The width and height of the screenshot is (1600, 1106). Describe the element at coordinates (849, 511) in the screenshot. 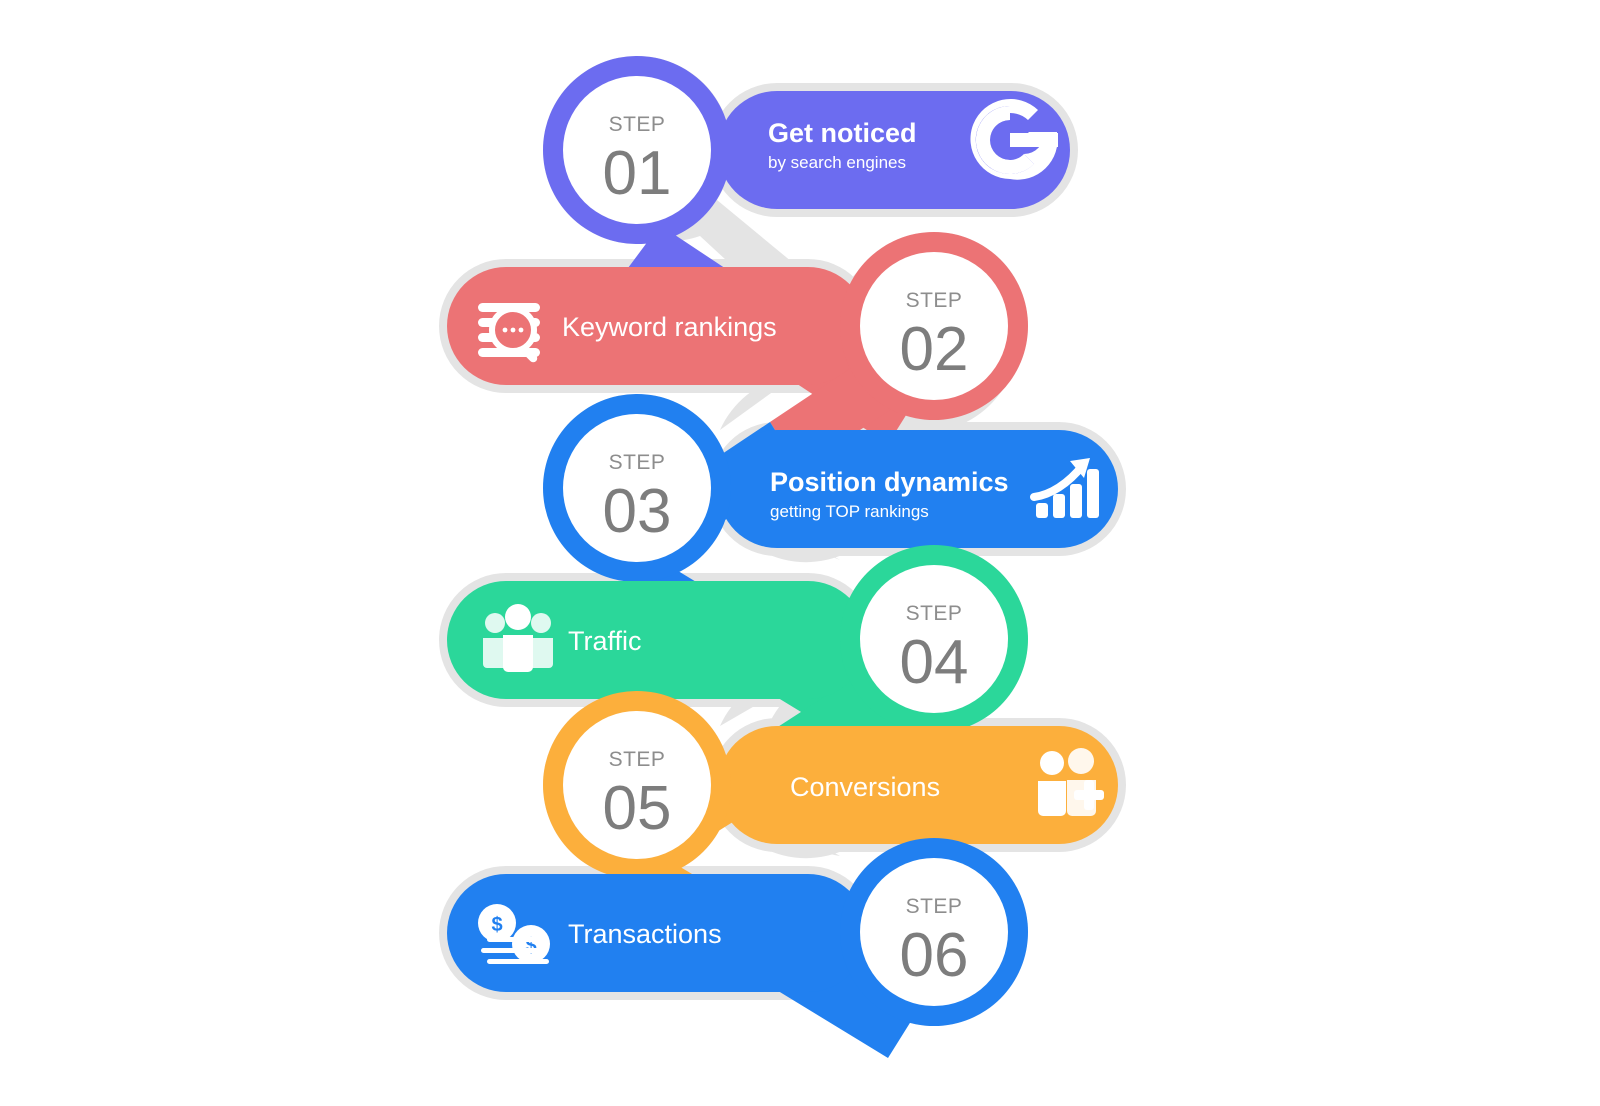

I see `step-03-subtitle: getting TOP rankings` at that location.